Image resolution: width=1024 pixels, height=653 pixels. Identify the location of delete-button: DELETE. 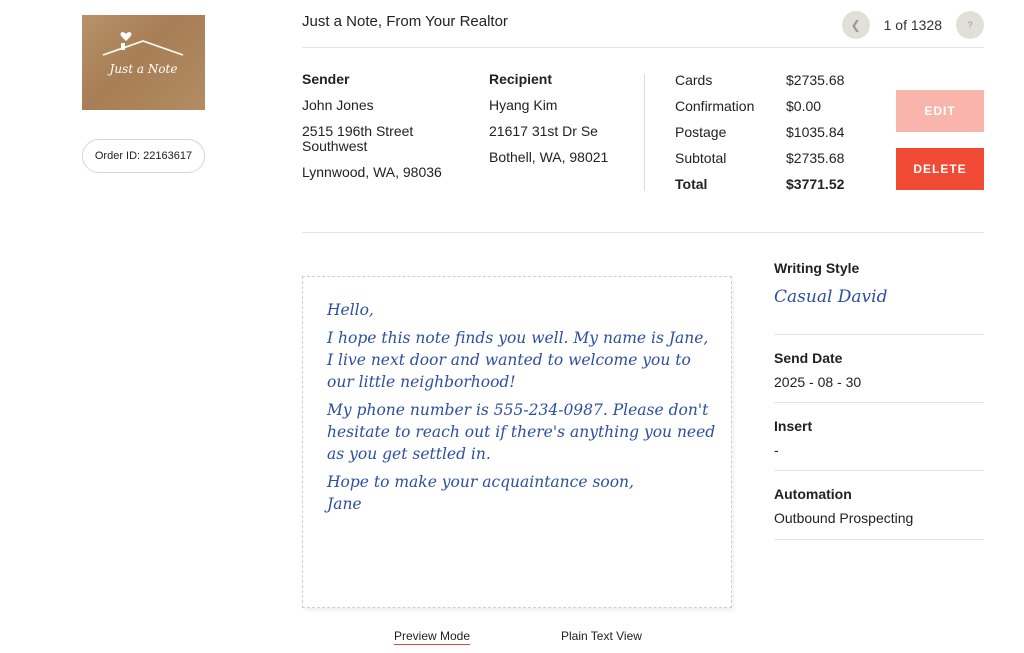
(940, 169).